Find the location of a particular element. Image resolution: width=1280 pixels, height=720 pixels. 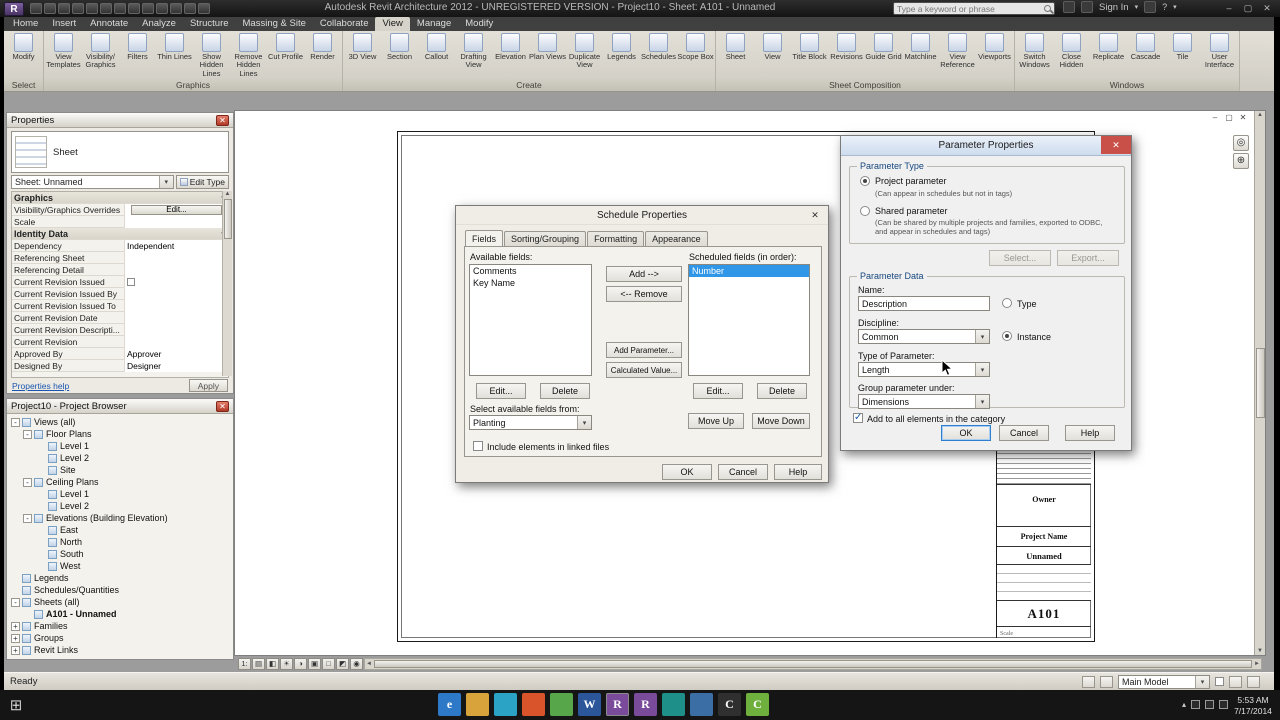

favorites-icon is located at coordinates (1150, 7).